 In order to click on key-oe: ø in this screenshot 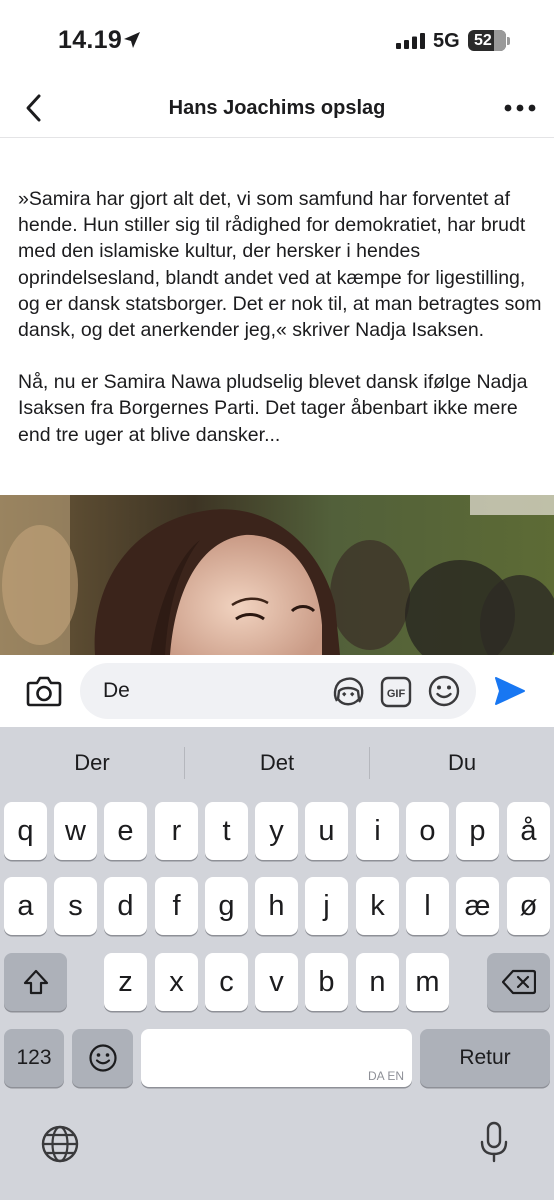, I will do `click(528, 906)`.